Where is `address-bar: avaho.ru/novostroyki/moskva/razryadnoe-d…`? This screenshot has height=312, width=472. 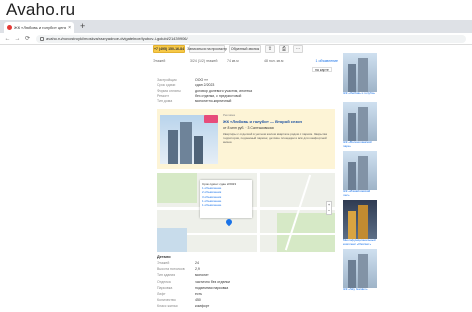
address-bar: avaho.ru/novostroyki/moskva/razryadnoe-d… is located at coordinates (251, 38).